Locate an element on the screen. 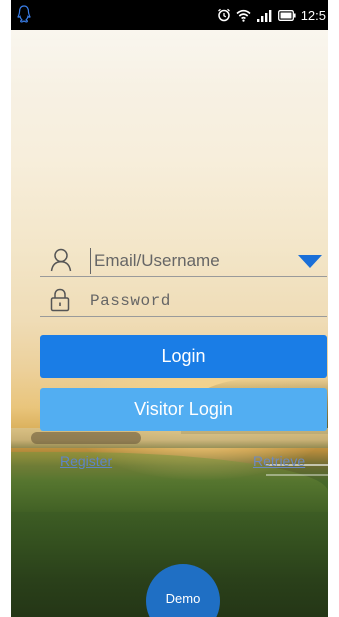  register-link: Register is located at coordinates (86, 461).